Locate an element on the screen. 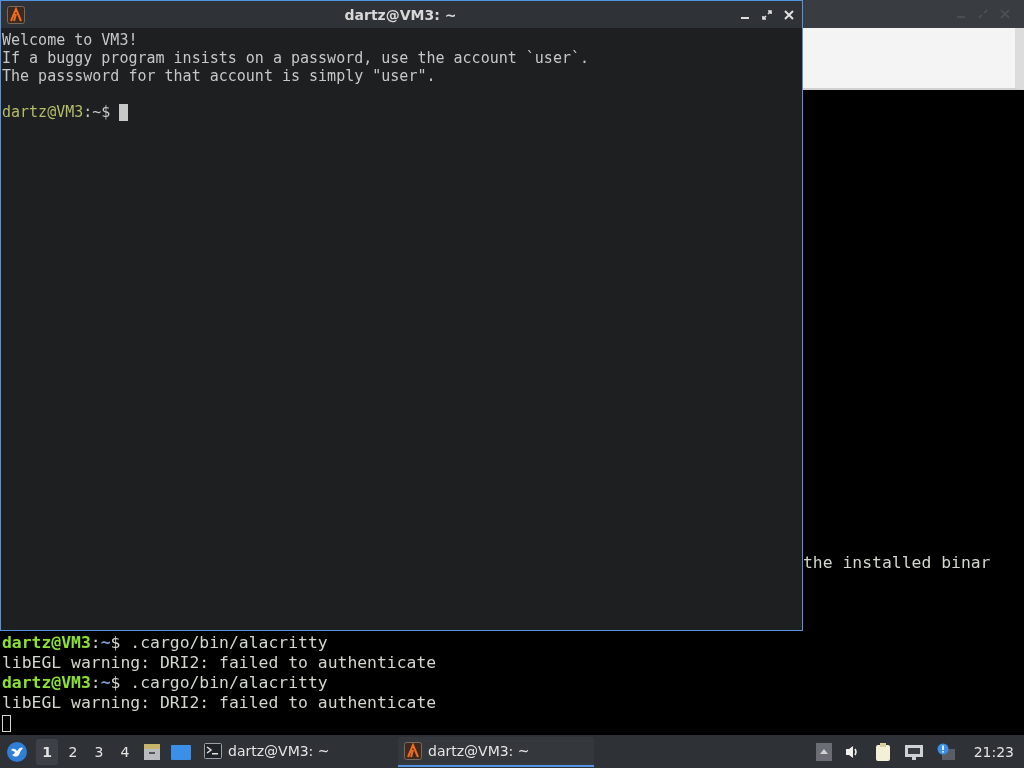 The width and height of the screenshot is (1024, 768). file-cabinet-icon is located at coordinates (152, 751).